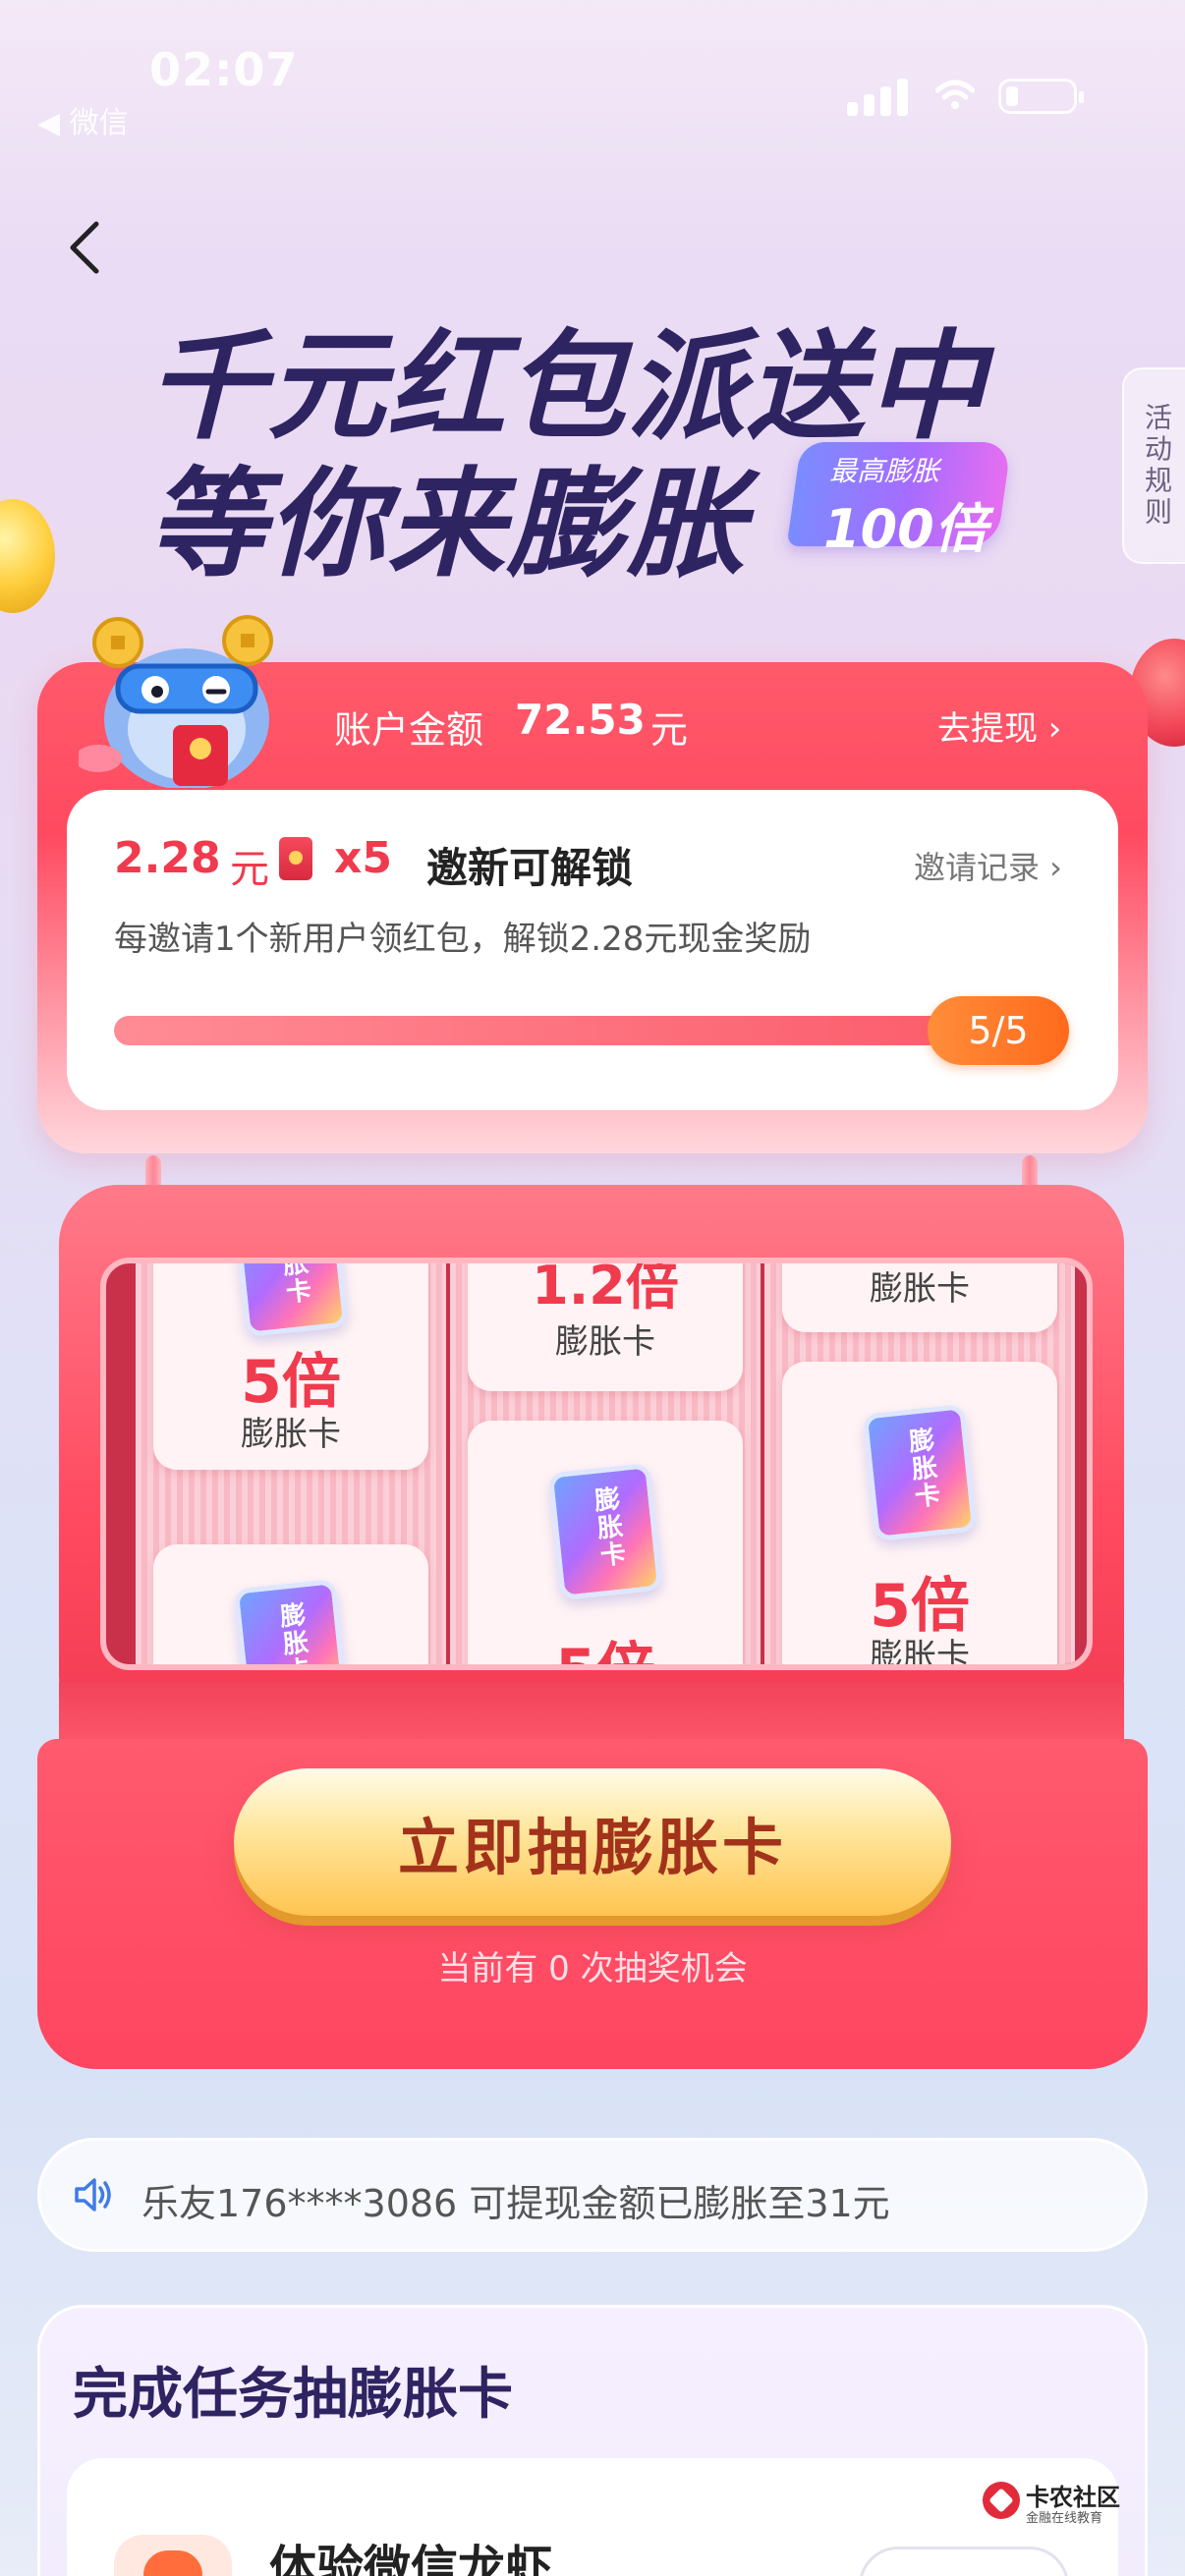 The width and height of the screenshot is (1185, 2576). Describe the element at coordinates (447, 525) in the screenshot. I see `hero-title-line2: 等你来膨胀` at that location.